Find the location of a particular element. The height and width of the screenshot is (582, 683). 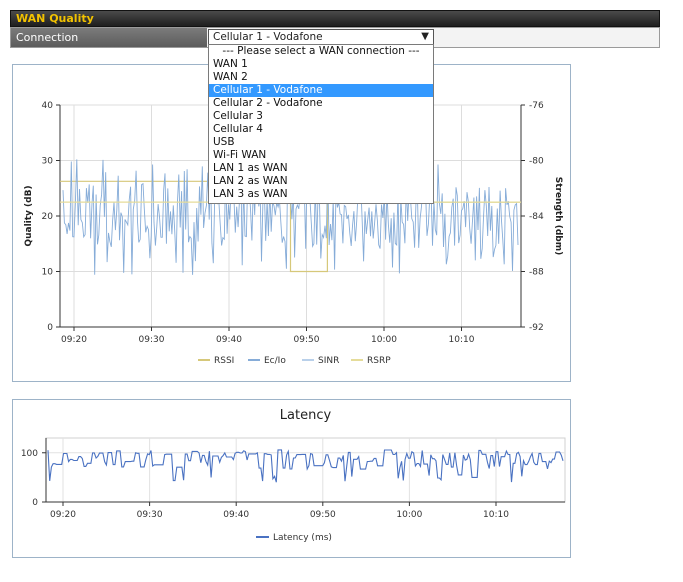

plot-area is located at coordinates (305, 470).